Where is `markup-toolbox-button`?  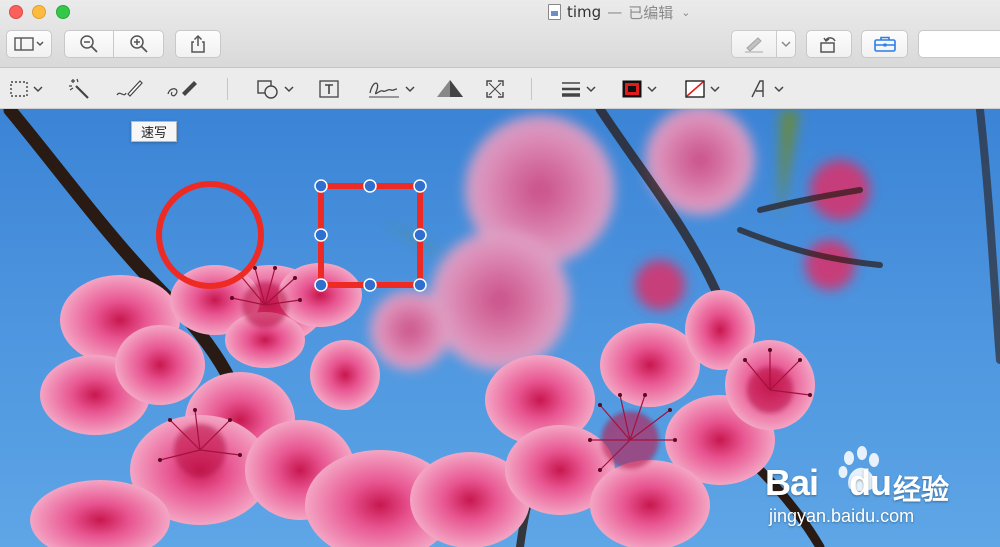
markup-toolbox-button is located at coordinates (884, 44).